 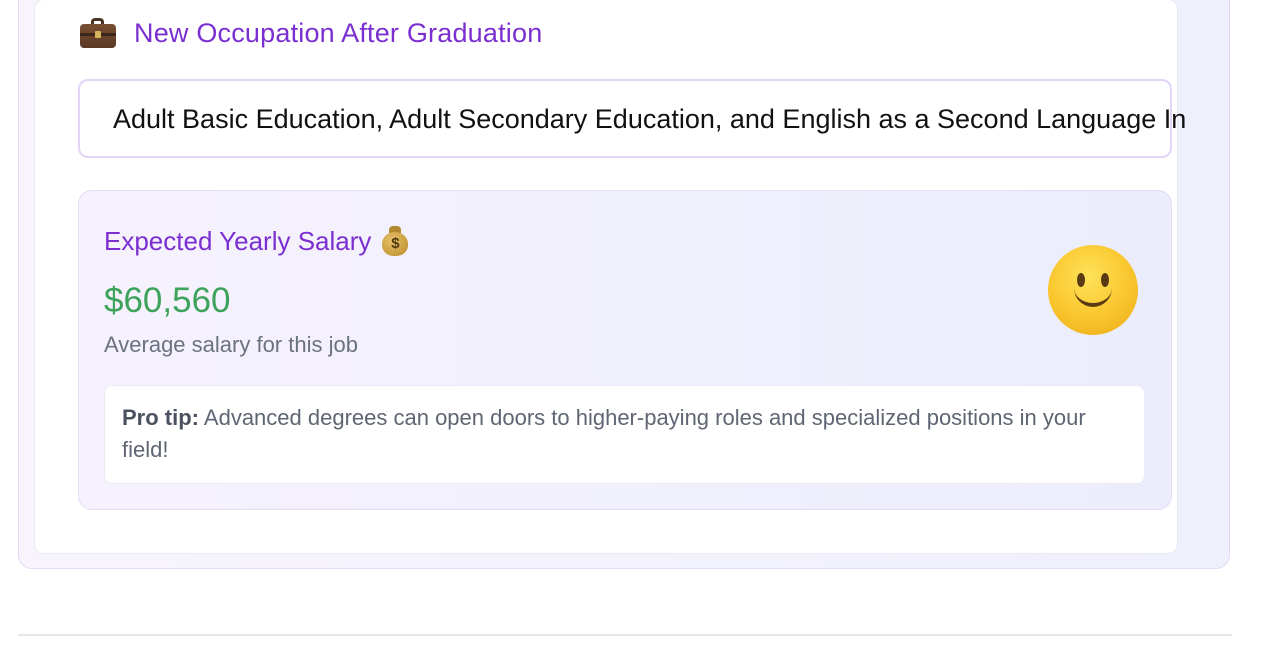 I want to click on salary-amount: $60,560, so click(x=167, y=300).